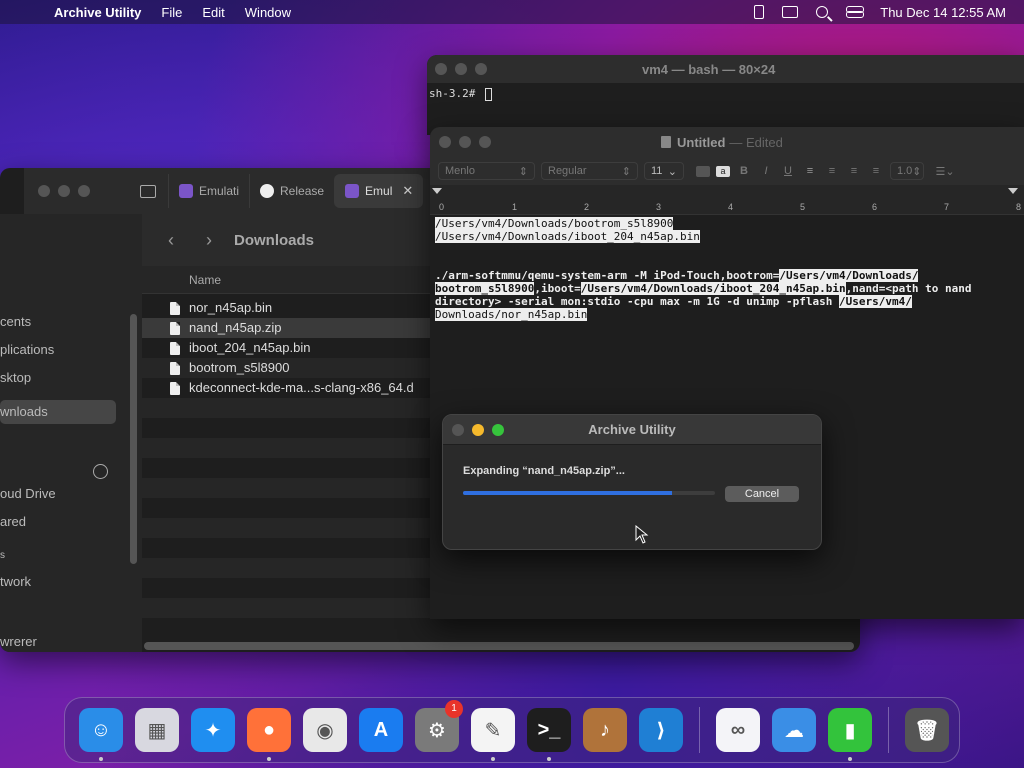  Describe the element at coordinates (587, 207) in the screenshot. I see `ruler-number: 2` at that location.